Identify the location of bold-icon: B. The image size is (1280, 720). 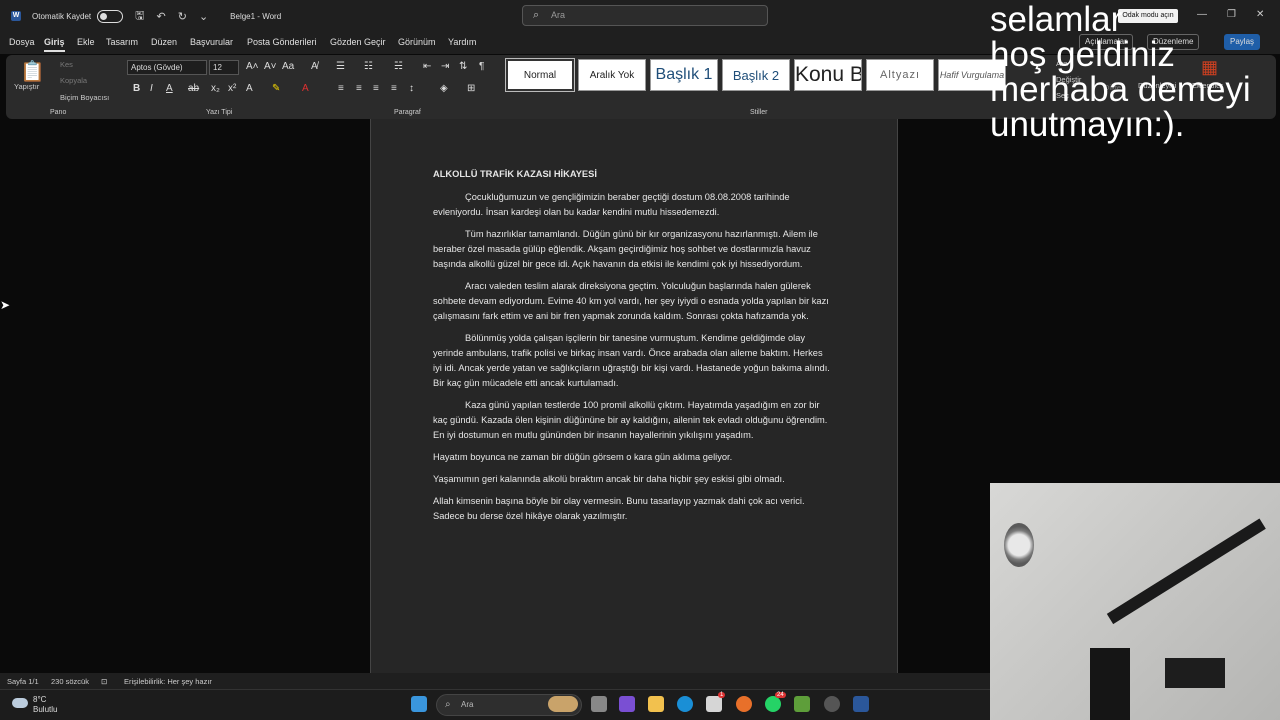
(136, 88).